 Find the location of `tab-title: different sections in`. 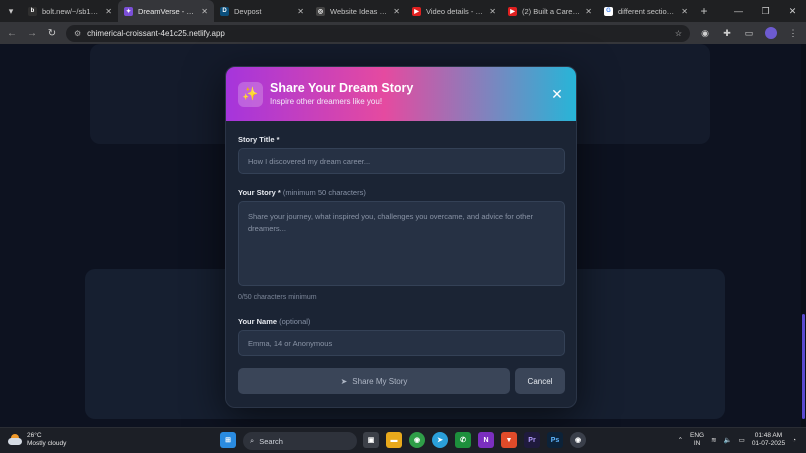

tab-title: different sections in is located at coordinates (647, 11).